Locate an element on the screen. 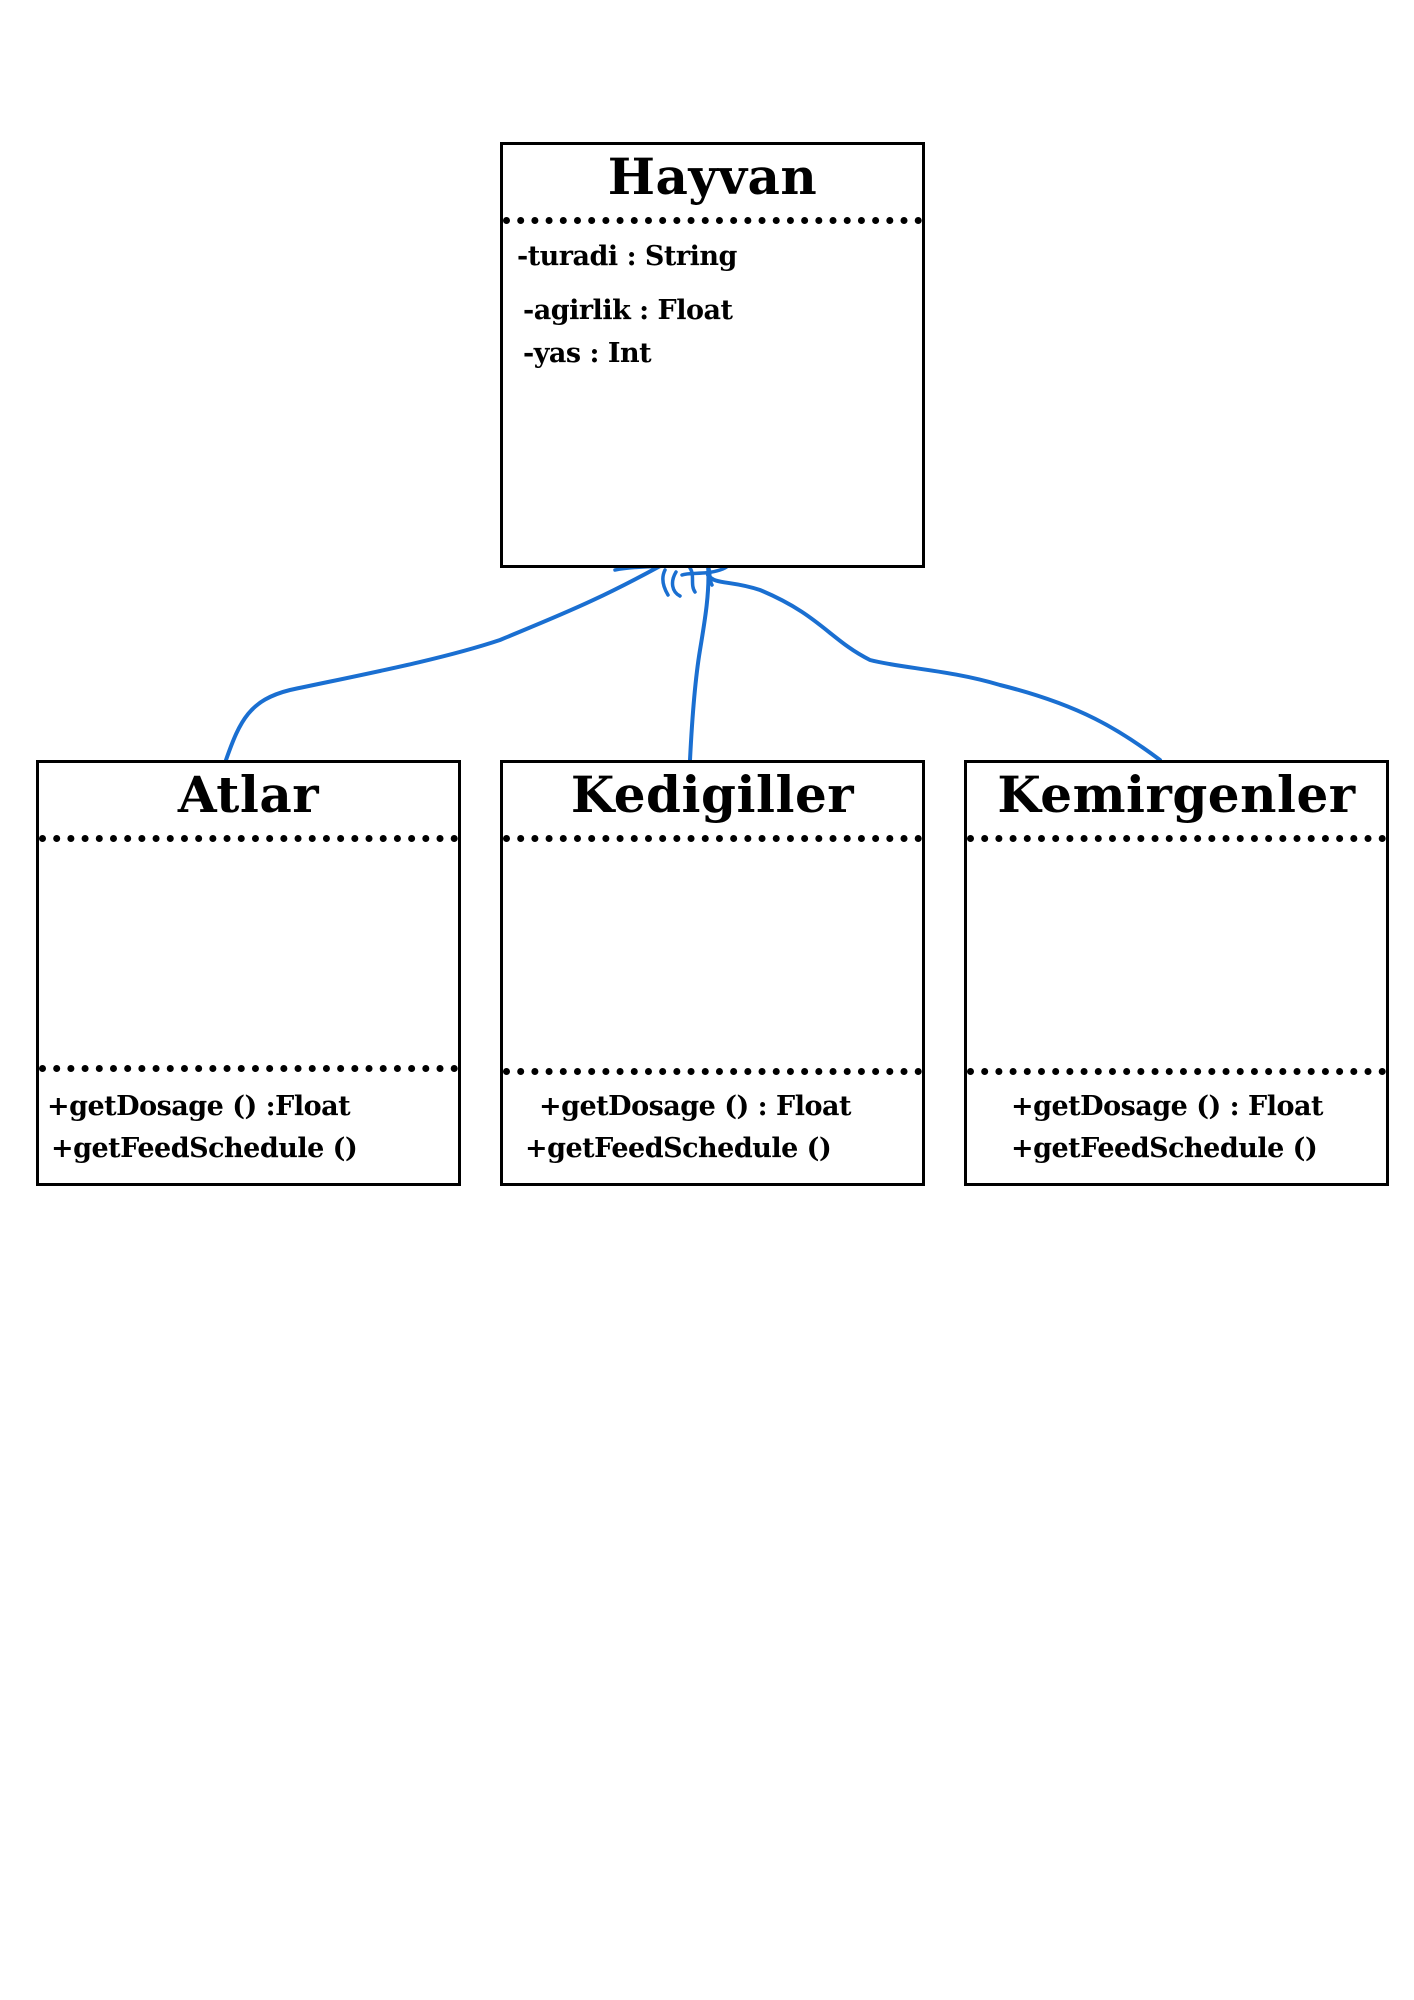 This screenshot has width=1414, height=2000. connector-atlar is located at coordinates (453, 657).